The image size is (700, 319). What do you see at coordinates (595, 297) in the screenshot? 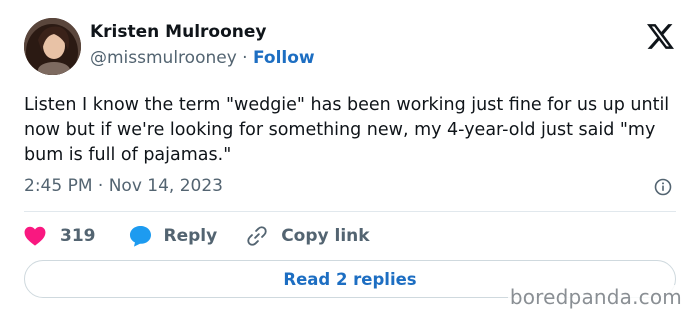
I see `watermark: boredpanda.com` at bounding box center [595, 297].